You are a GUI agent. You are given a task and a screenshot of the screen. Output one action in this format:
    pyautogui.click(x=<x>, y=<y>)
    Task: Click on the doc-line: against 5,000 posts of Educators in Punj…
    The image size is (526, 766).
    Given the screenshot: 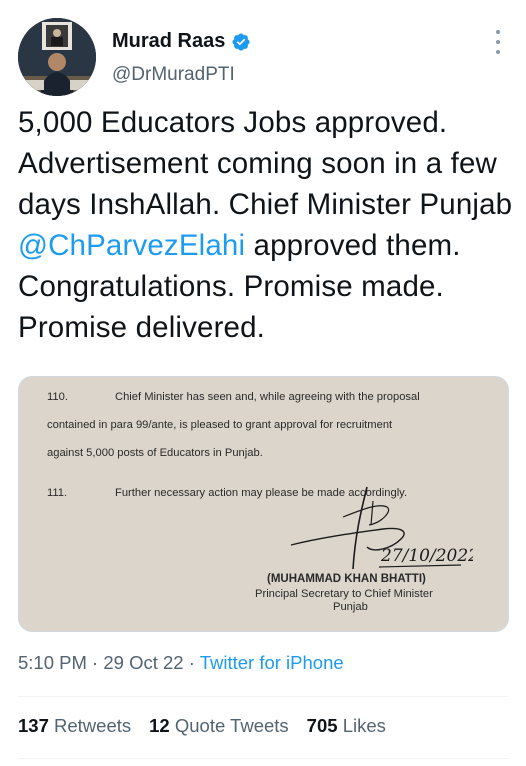 What is the action you would take?
    pyautogui.click(x=155, y=453)
    